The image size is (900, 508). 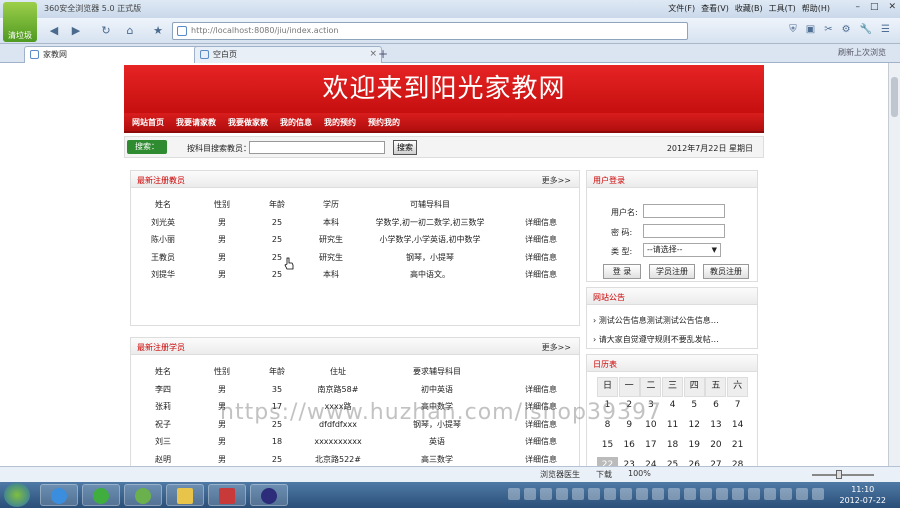 I want to click on login-button: 登 录, so click(x=622, y=271).